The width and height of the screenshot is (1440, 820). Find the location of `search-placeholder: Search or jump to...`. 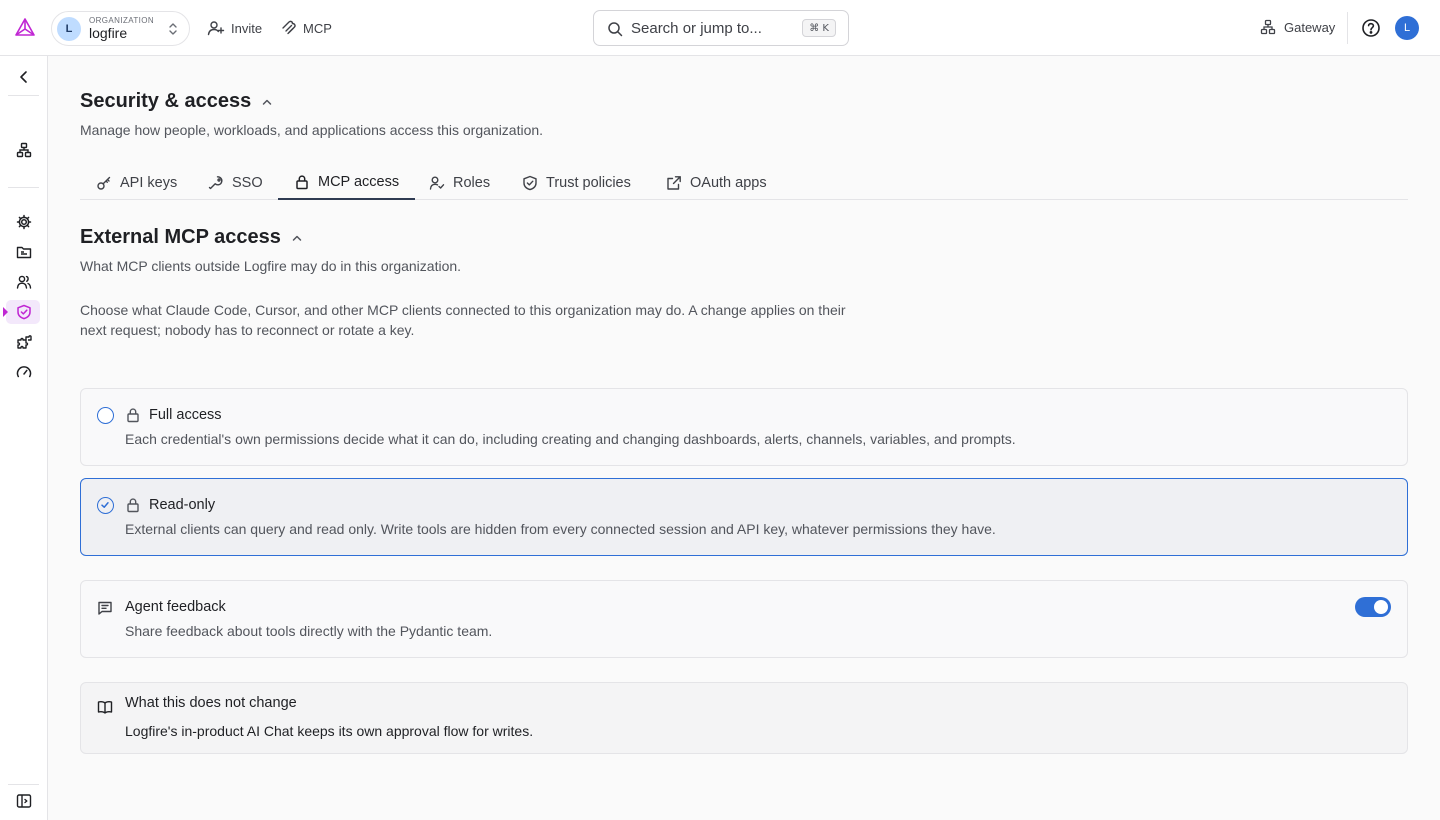

search-placeholder: Search or jump to... is located at coordinates (696, 28).